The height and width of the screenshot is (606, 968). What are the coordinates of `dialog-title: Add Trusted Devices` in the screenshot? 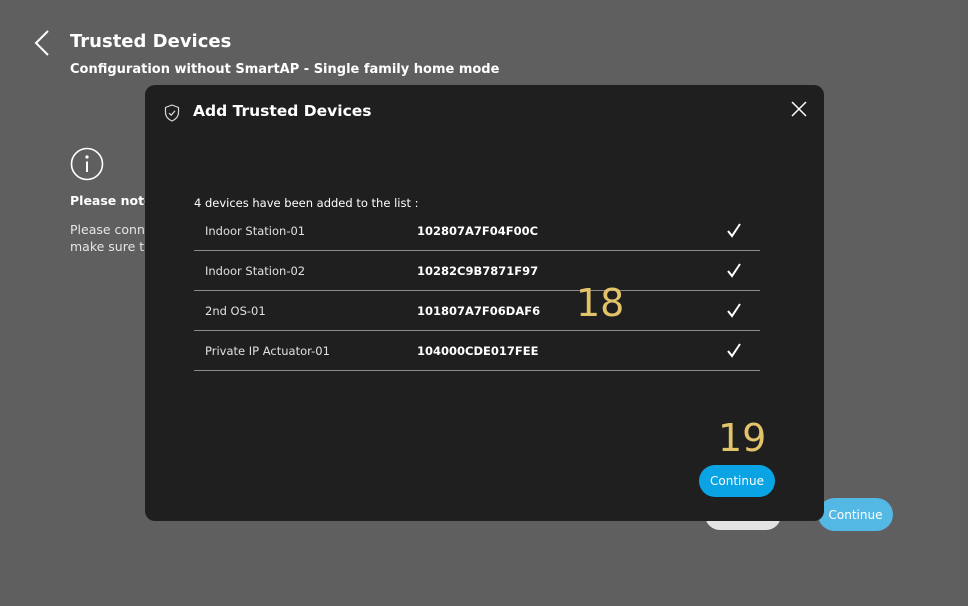 It's located at (282, 111).